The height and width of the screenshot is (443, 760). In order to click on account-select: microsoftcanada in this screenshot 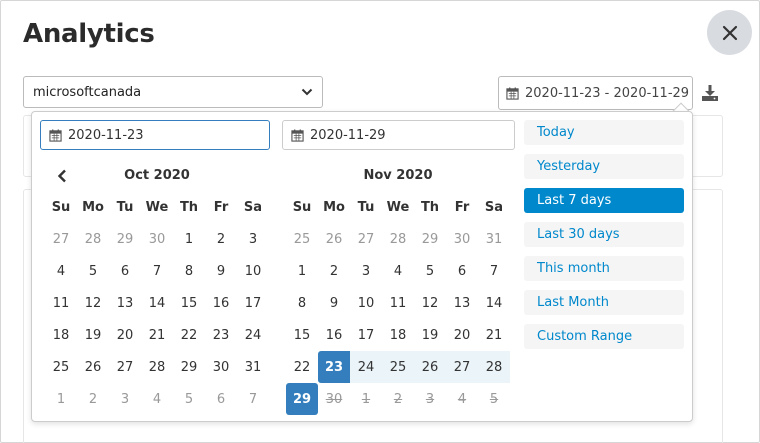, I will do `click(173, 92)`.